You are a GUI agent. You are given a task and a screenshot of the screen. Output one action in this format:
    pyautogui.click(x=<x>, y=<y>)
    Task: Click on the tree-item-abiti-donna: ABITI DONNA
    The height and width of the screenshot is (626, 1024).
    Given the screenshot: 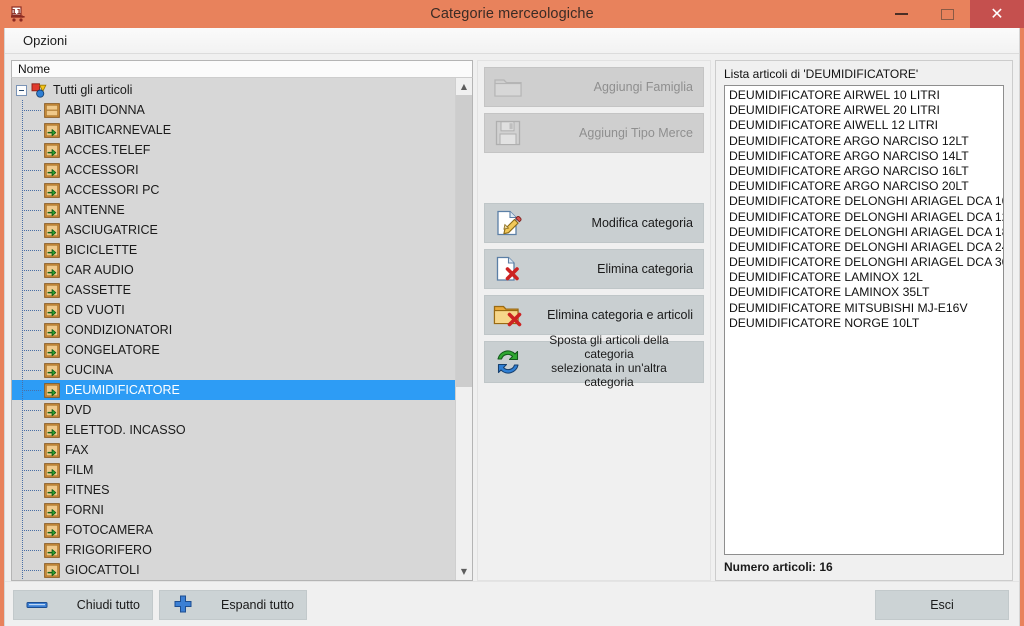 What is the action you would take?
    pyautogui.click(x=233, y=110)
    